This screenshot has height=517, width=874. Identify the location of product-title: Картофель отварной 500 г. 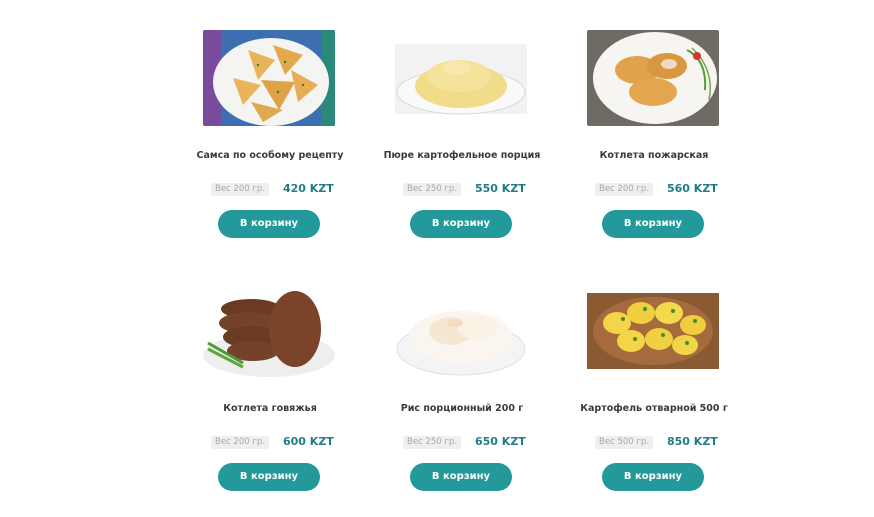
(654, 408).